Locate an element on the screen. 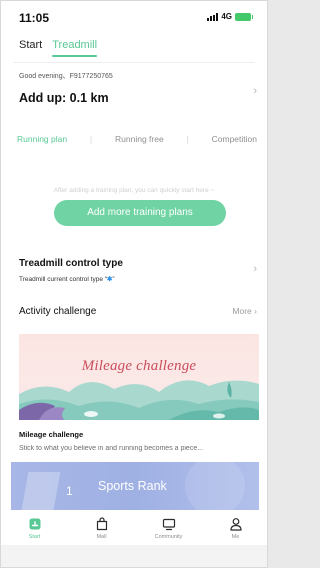 This screenshot has width=320, height=568. sports-rank-banner: 1 Sports Rank is located at coordinates (135, 486).